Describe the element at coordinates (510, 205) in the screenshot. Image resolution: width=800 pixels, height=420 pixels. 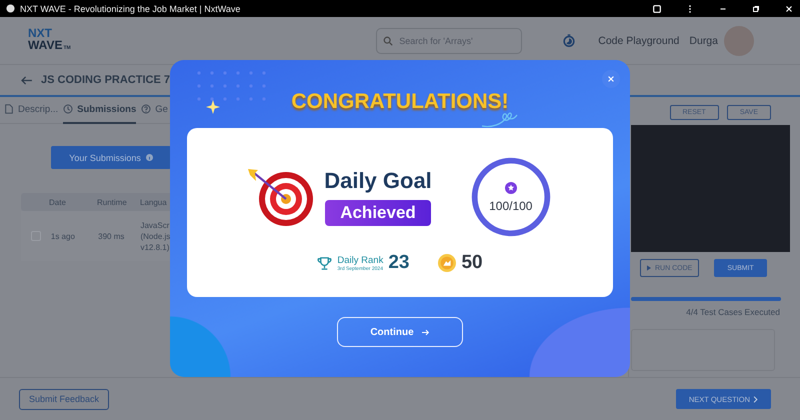
I see `score-text: 100/100` at that location.